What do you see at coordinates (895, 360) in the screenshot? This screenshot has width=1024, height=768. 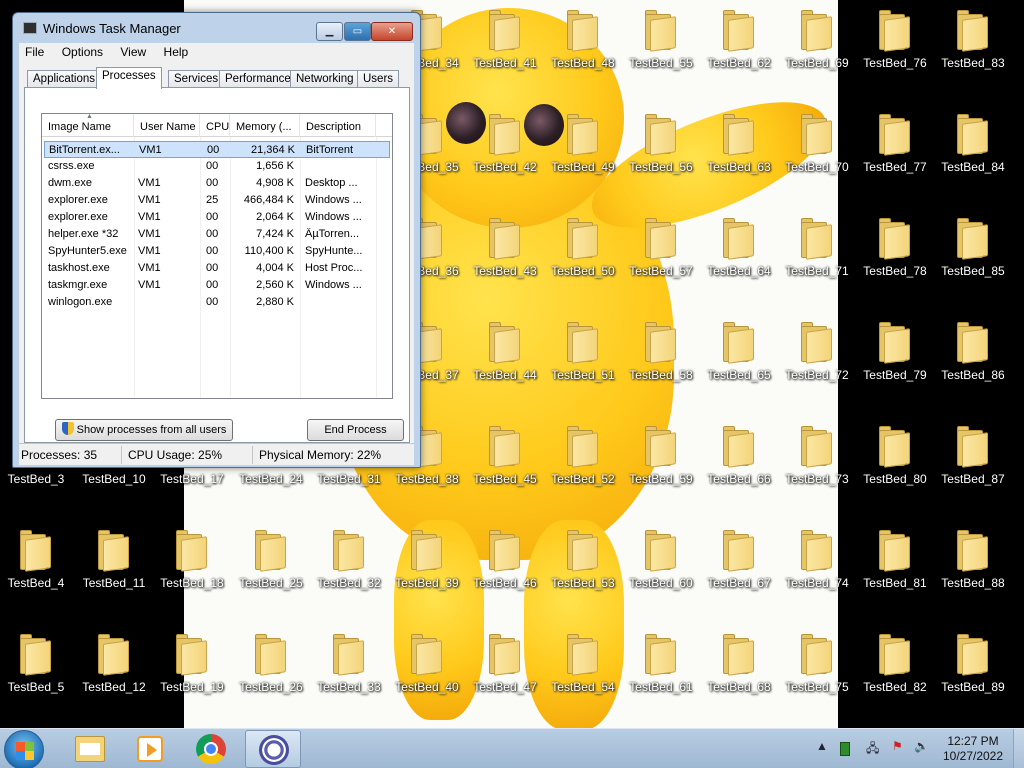 I see `desktop-folder: TestBed_79` at bounding box center [895, 360].